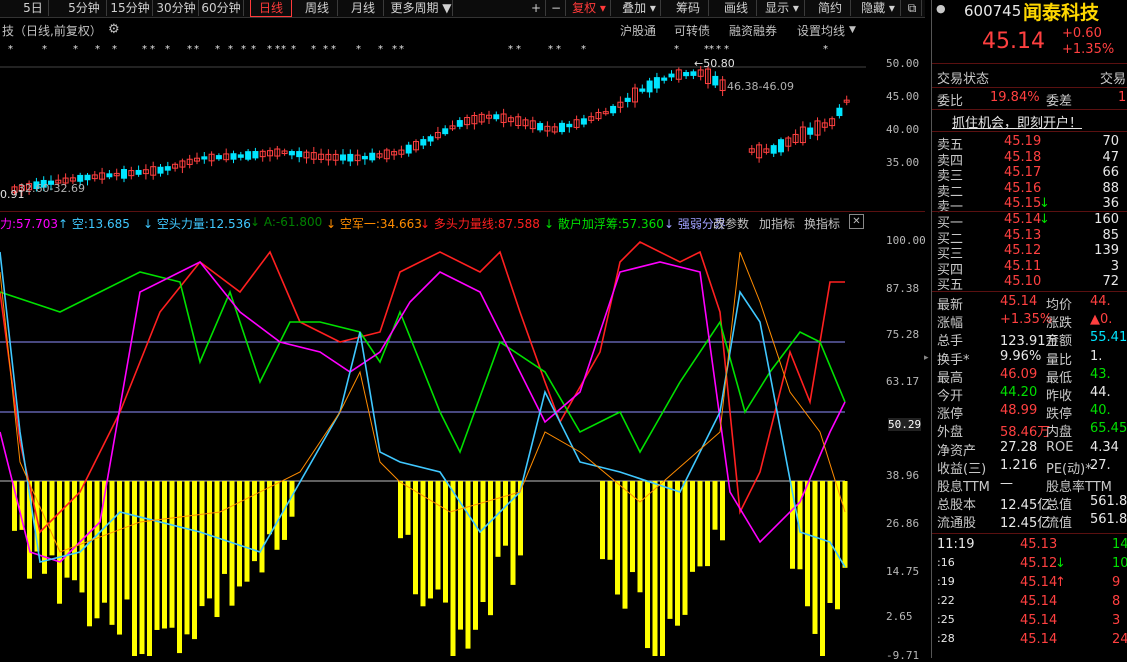 The width and height of the screenshot is (1127, 662). Describe the element at coordinates (1021, 356) in the screenshot. I see `stat-value: 9.96%` at that location.